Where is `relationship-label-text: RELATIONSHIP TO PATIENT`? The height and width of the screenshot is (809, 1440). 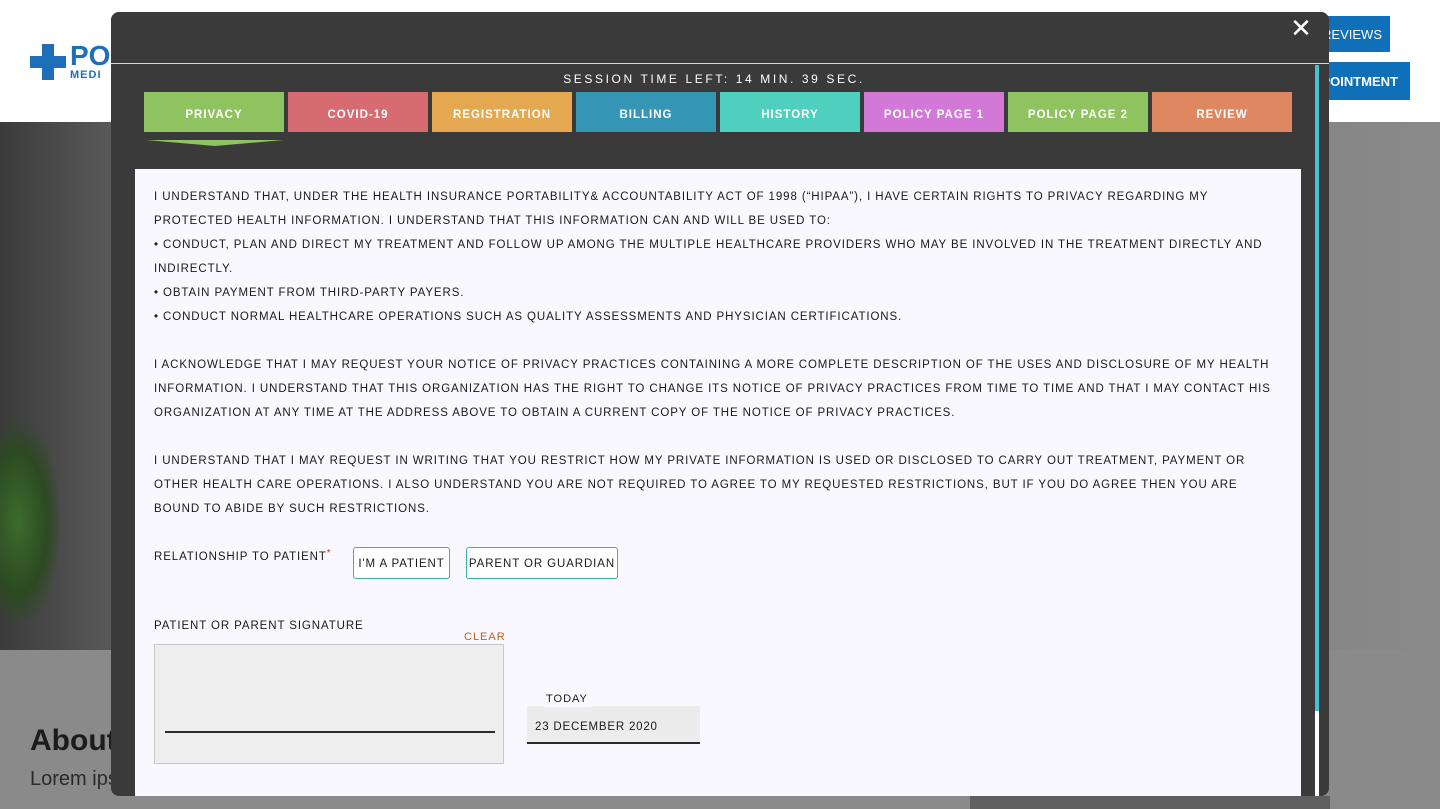 relationship-label-text: RELATIONSHIP TO PATIENT is located at coordinates (240, 557).